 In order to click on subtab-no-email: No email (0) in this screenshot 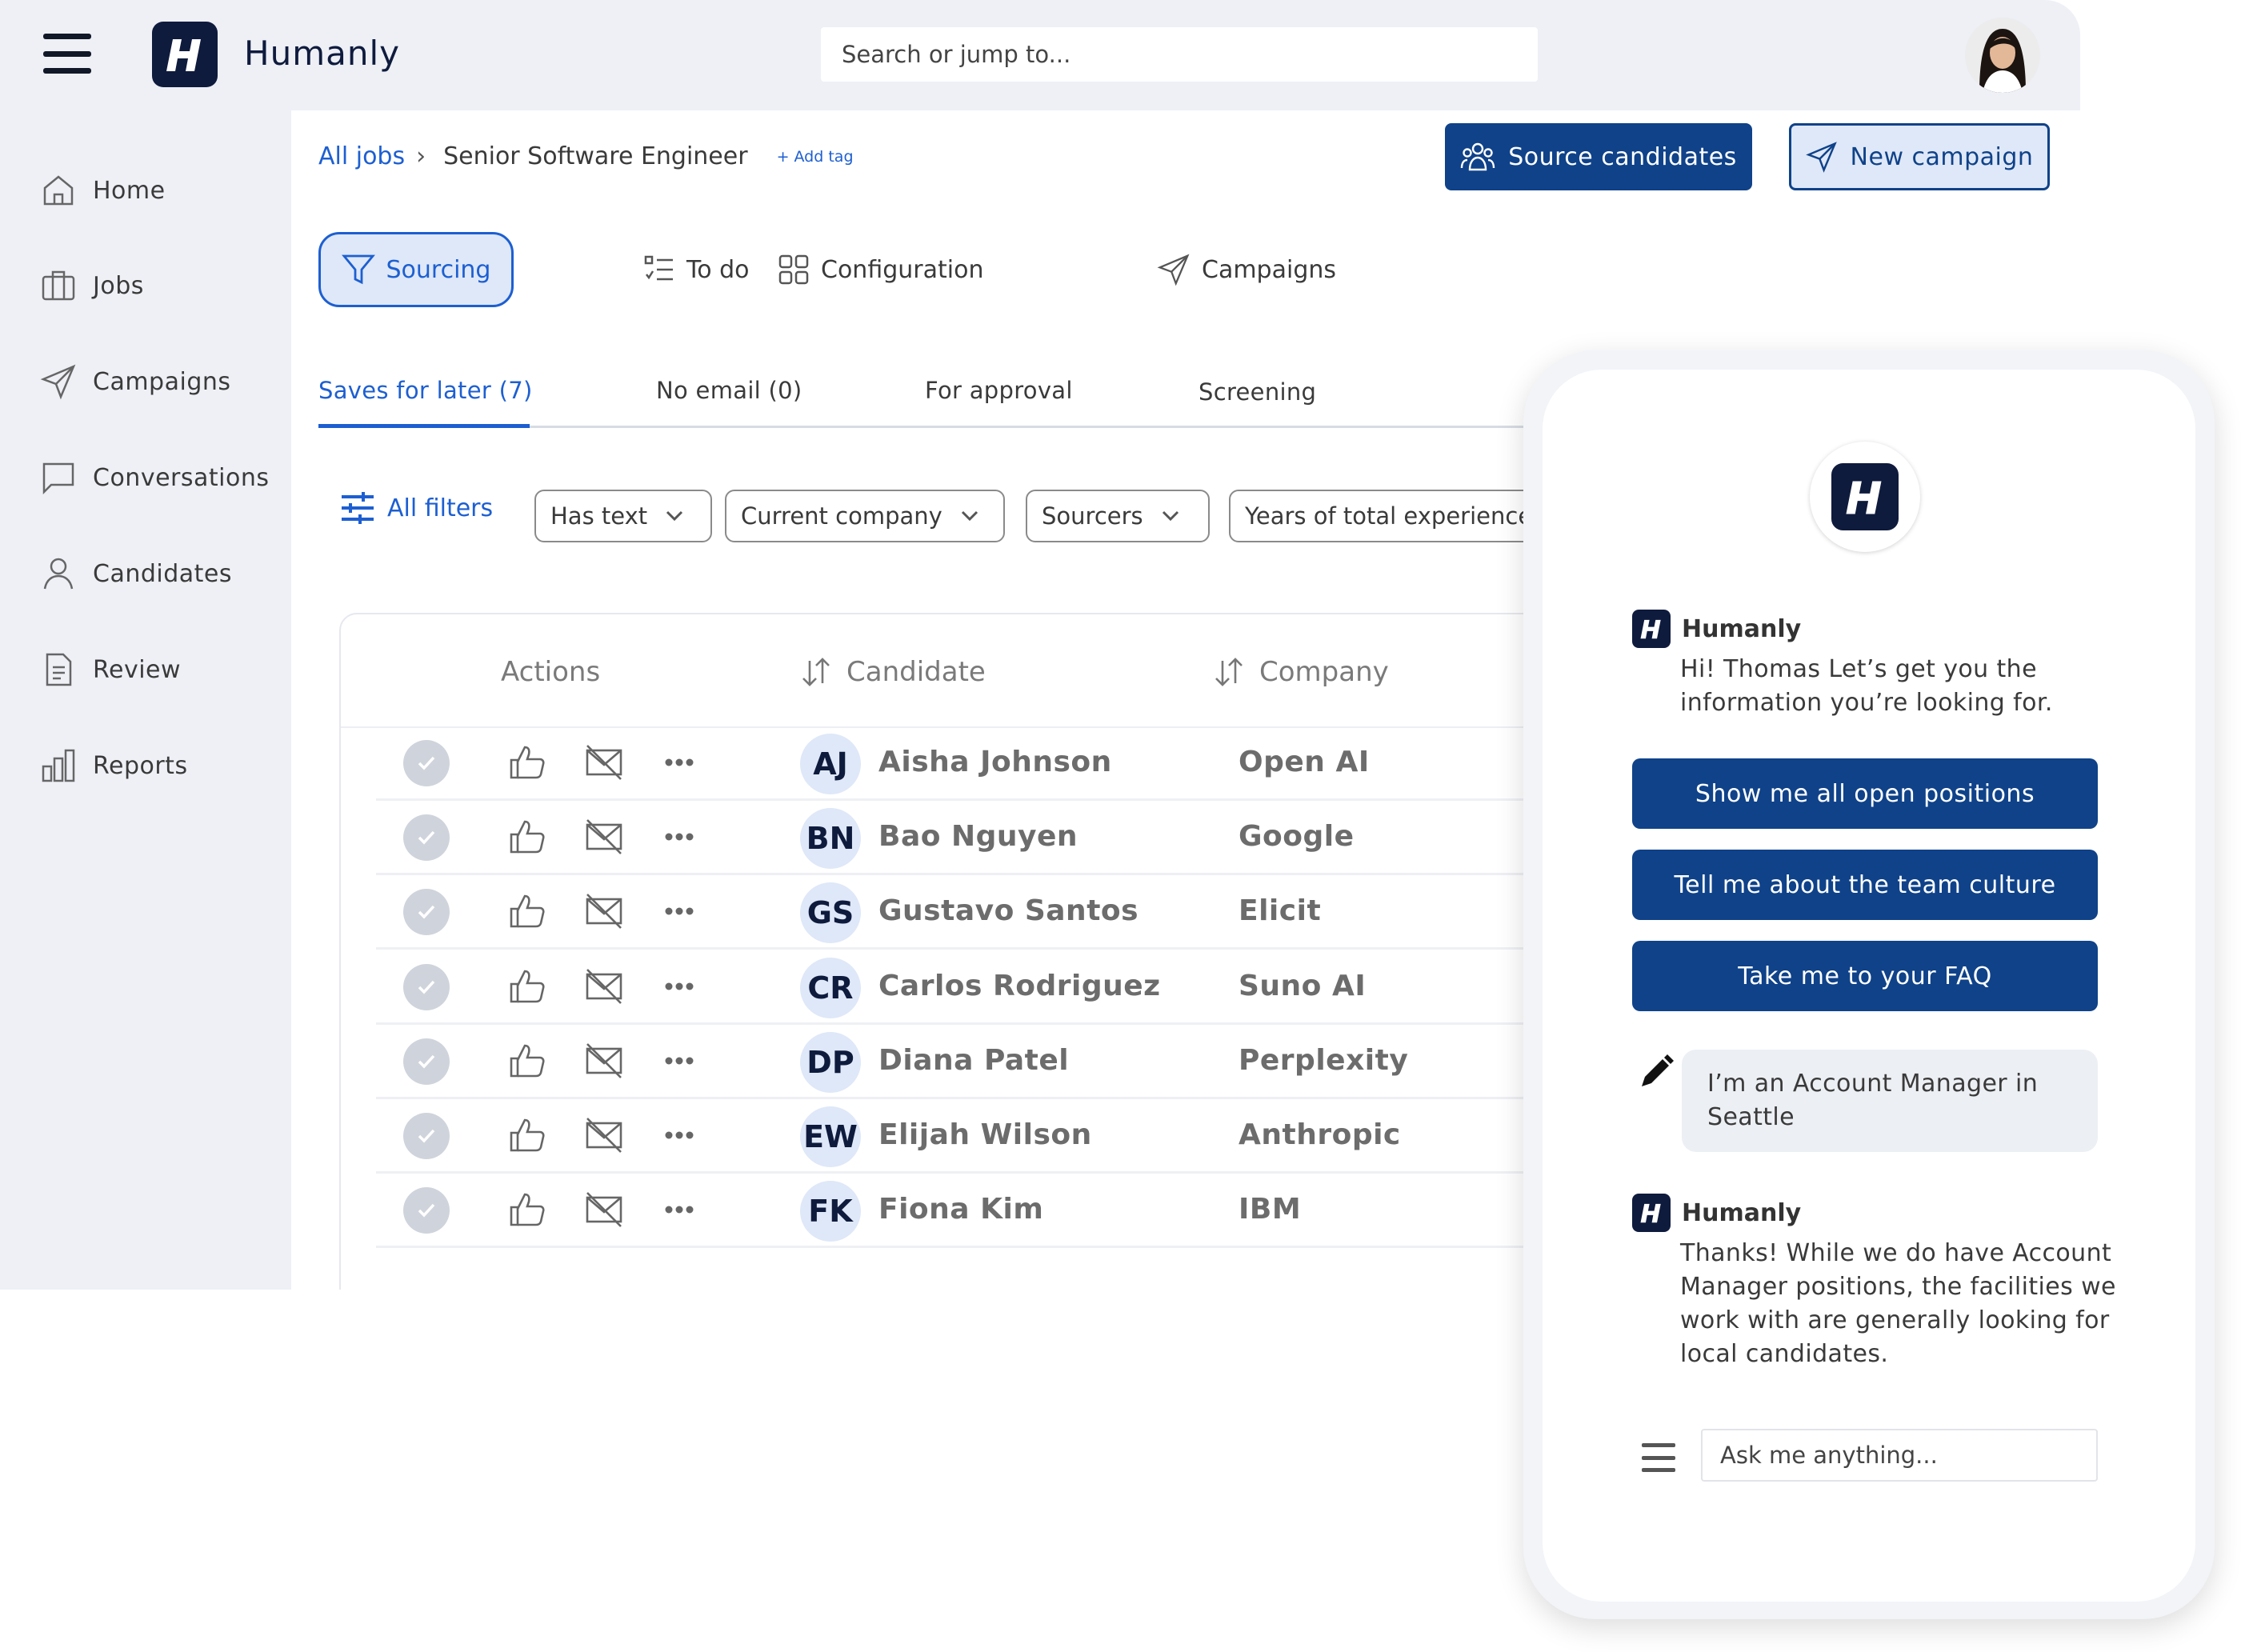, I will do `click(729, 390)`.